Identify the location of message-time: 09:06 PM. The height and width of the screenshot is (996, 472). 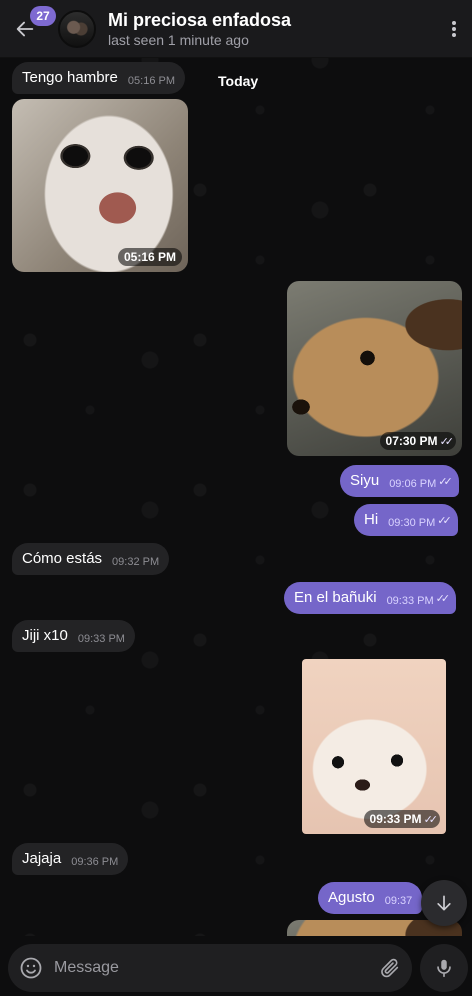
(413, 484).